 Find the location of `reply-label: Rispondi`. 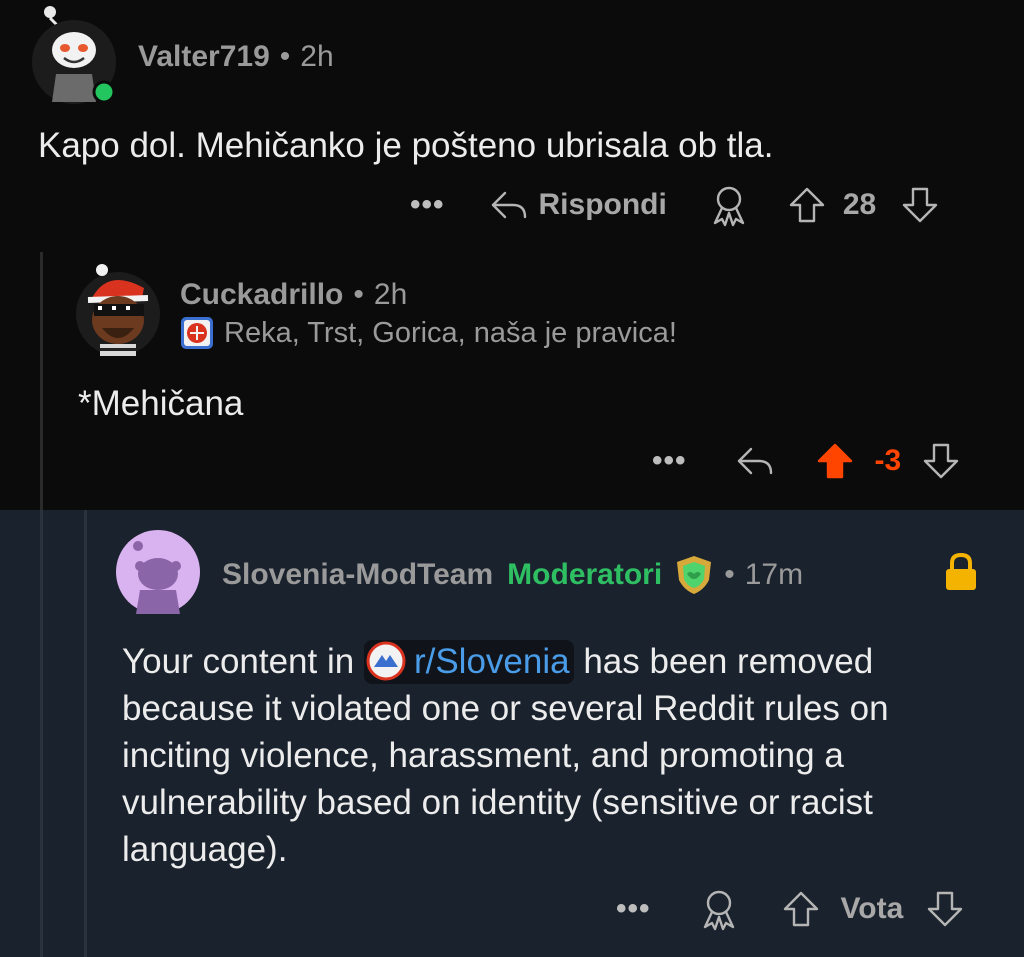

reply-label: Rispondi is located at coordinates (602, 204).